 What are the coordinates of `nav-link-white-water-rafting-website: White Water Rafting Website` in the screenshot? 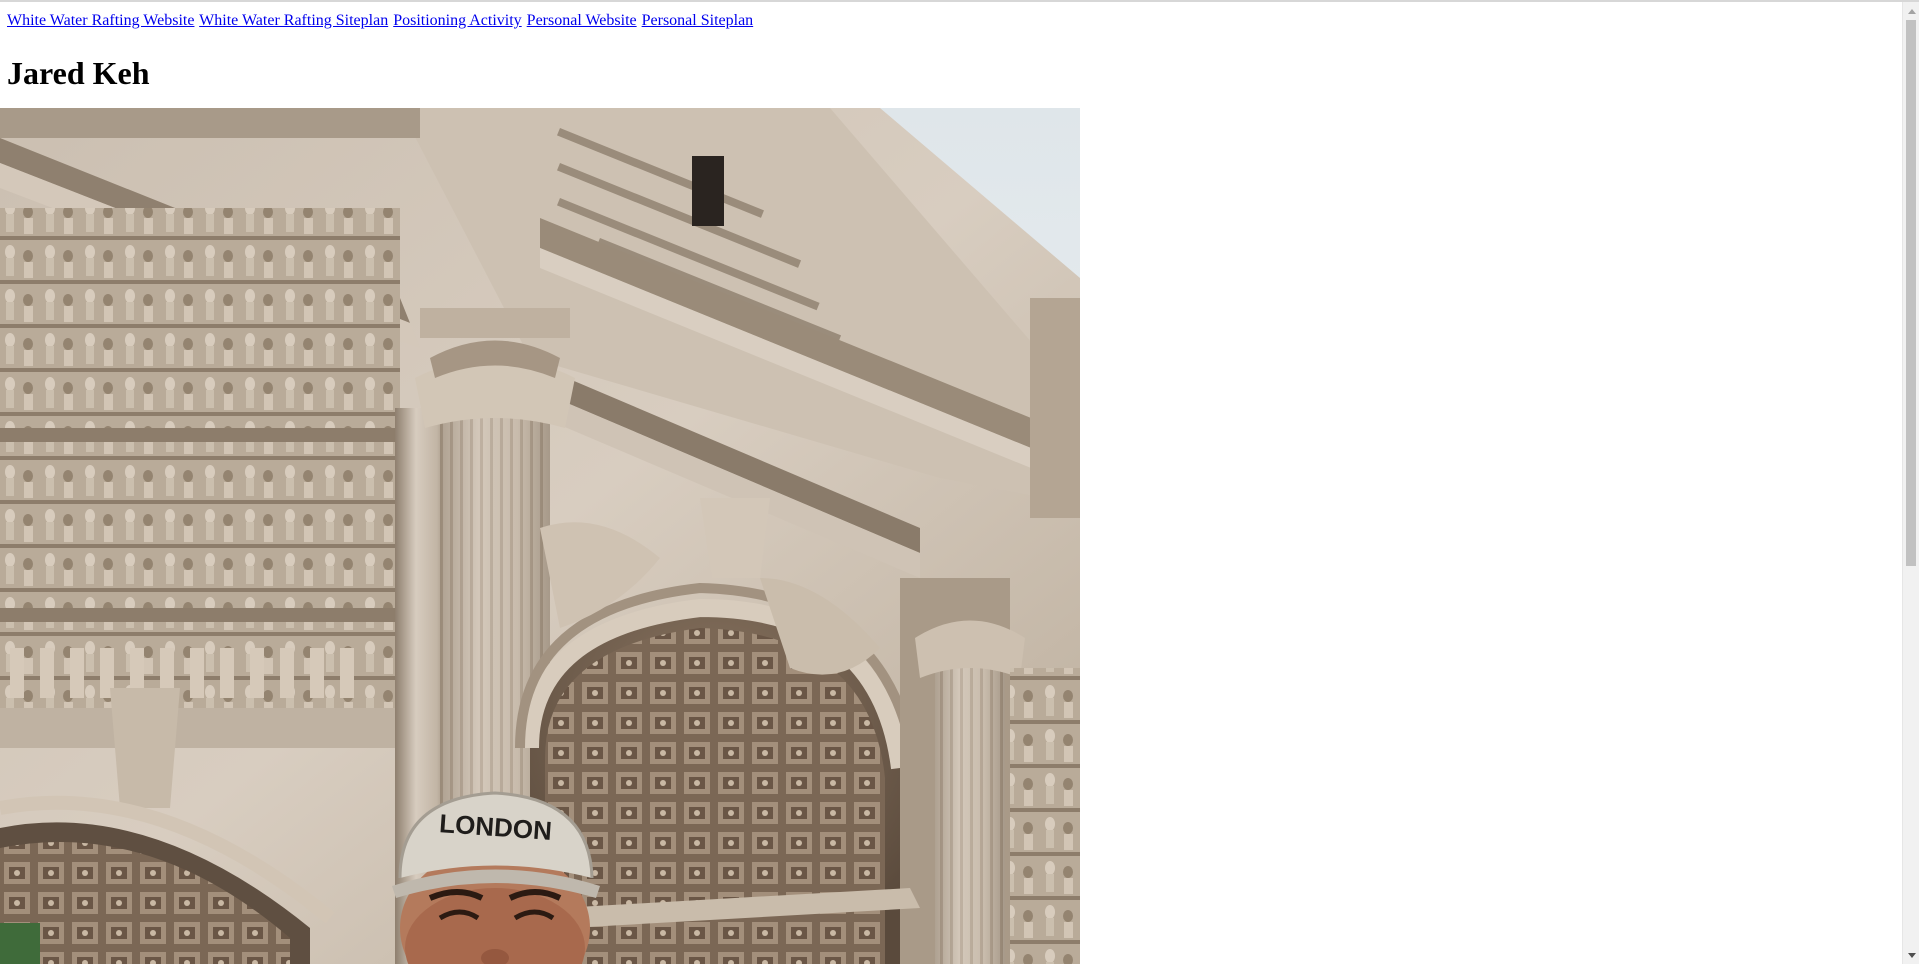 It's located at (100, 20).